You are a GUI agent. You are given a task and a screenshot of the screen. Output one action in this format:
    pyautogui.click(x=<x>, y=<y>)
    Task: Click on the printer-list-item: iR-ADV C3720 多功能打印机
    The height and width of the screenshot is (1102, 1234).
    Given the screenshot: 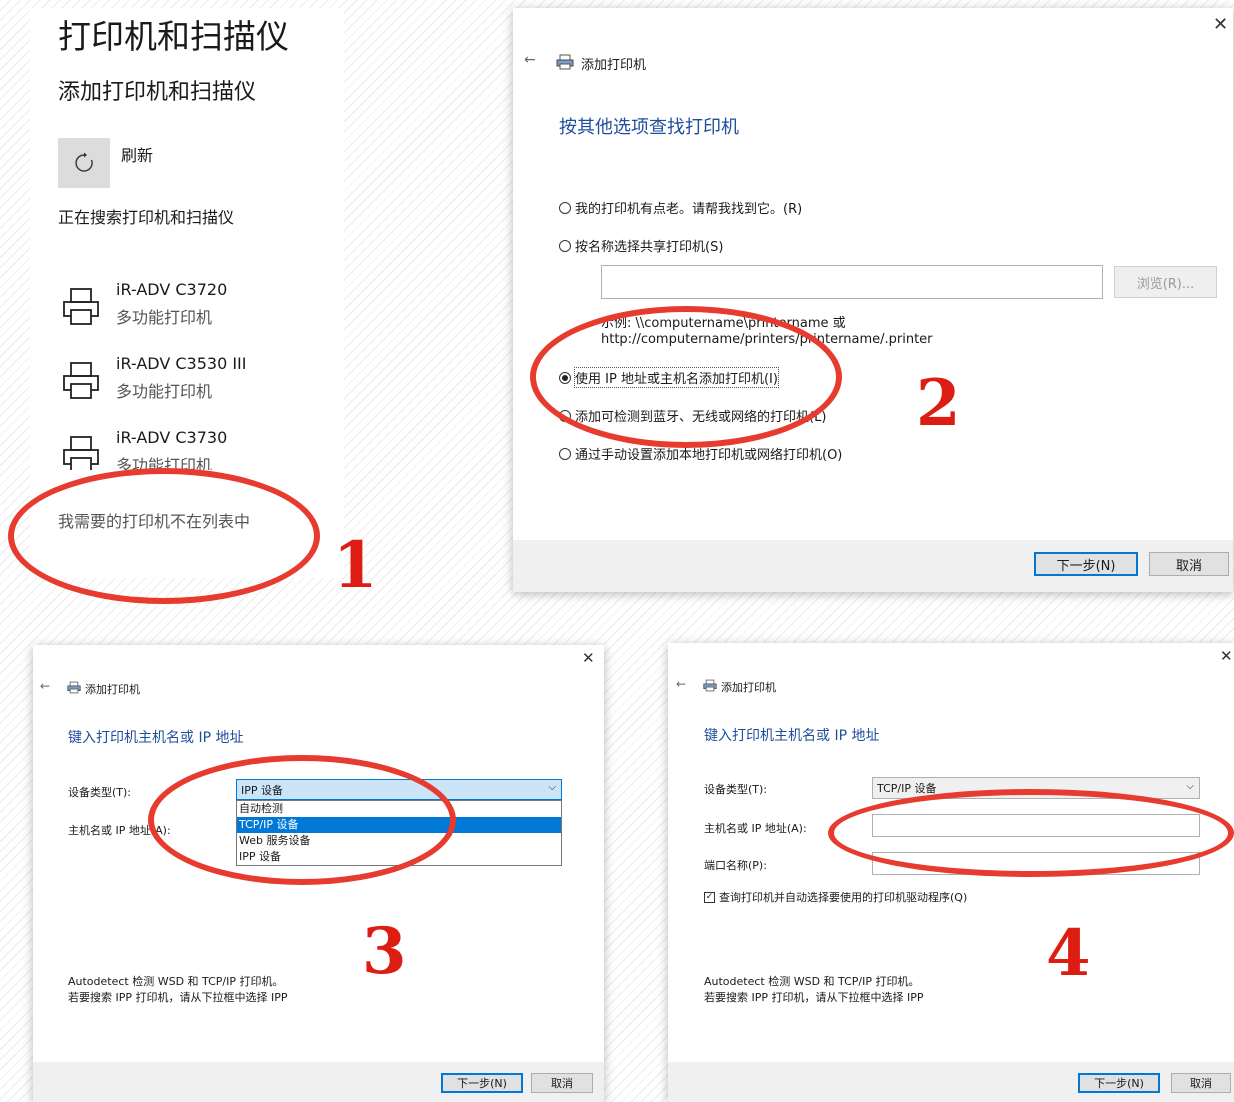 What is the action you would take?
    pyautogui.click(x=198, y=308)
    